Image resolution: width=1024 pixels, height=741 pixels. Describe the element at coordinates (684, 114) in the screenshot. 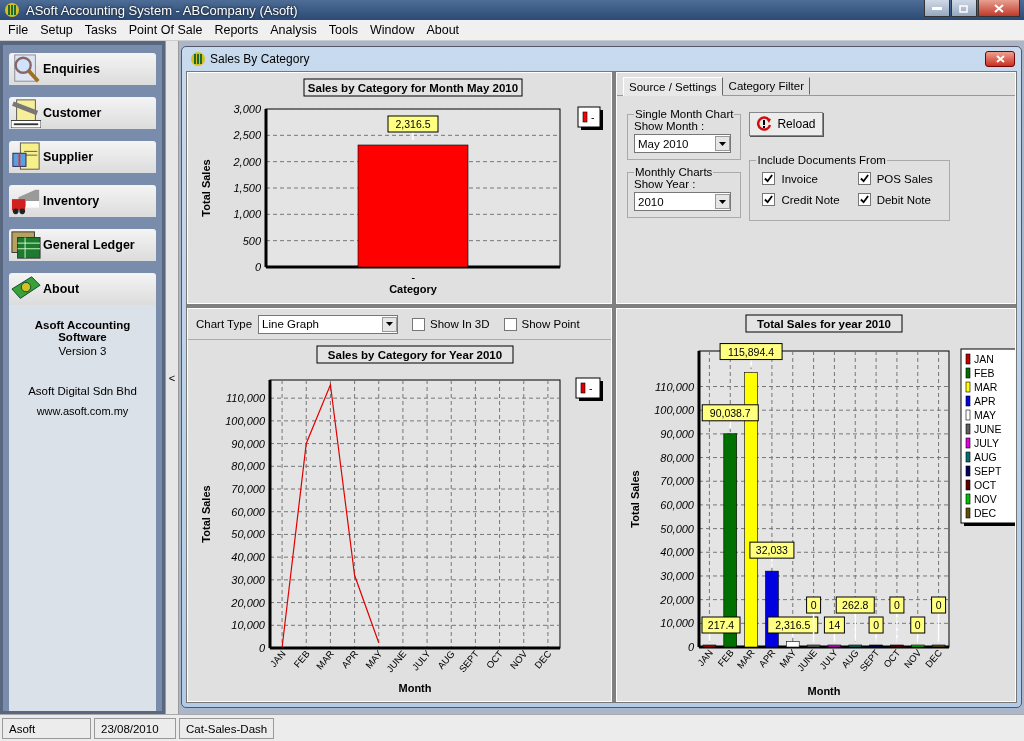

I see `group-title: Single Month Chart` at that location.